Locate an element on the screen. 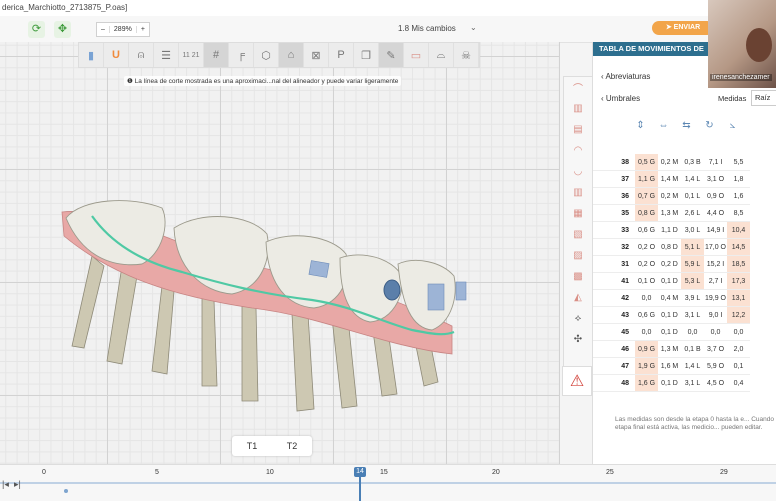 The width and height of the screenshot is (776, 501). movement-cell: 1,6 M is located at coordinates (669, 366).